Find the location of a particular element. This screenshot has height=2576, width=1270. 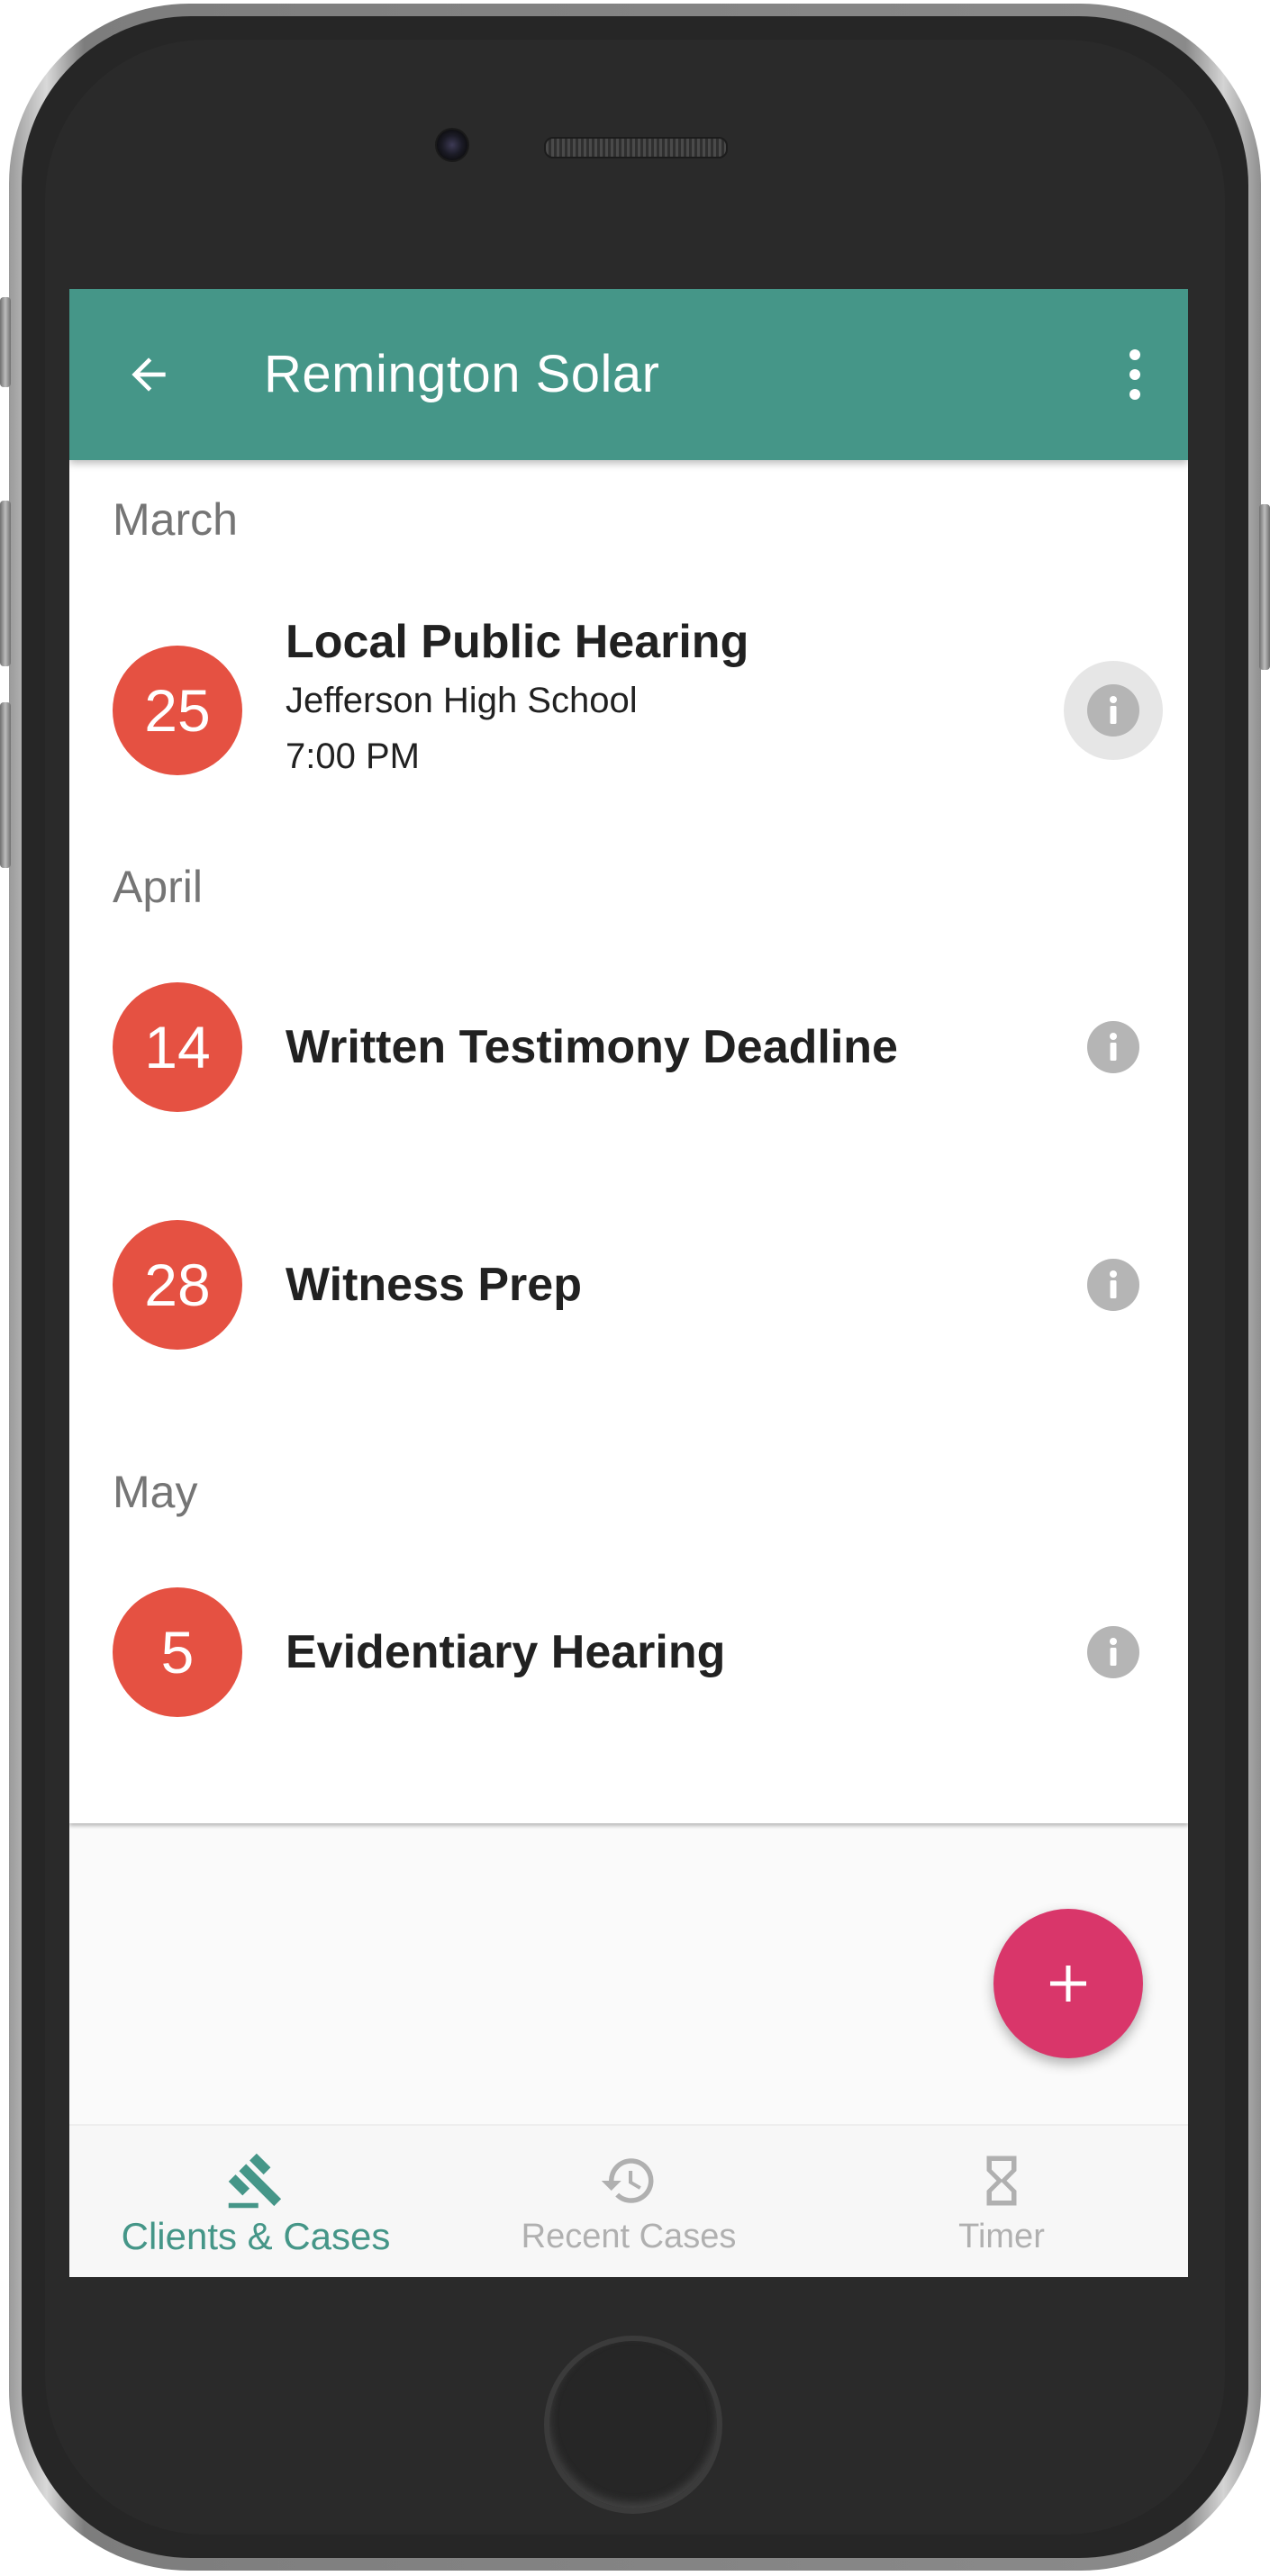

section-header-may: May is located at coordinates (155, 1492).